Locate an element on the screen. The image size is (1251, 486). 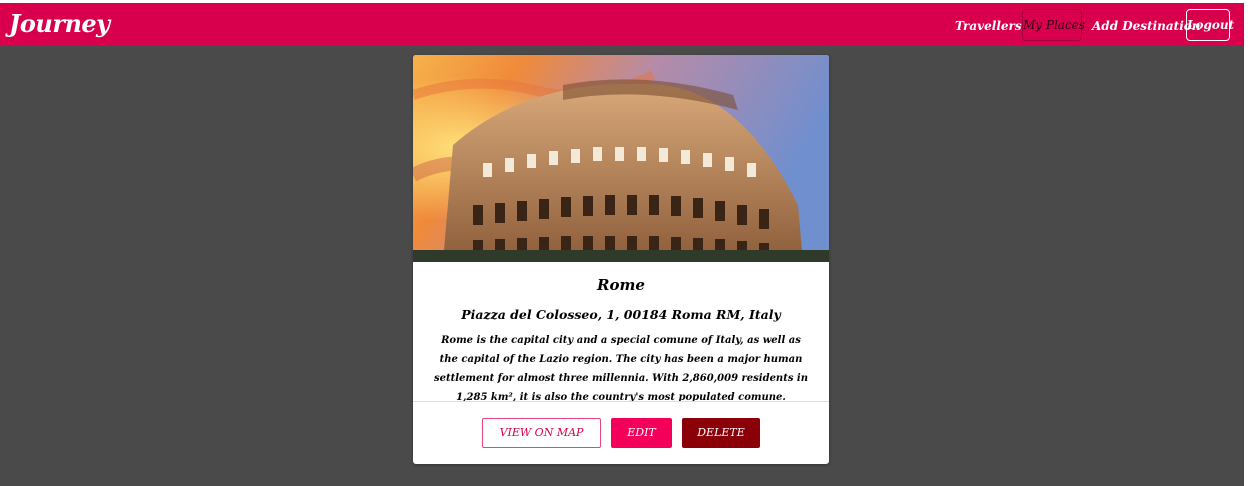
place-title: Rome is located at coordinates (621, 285).